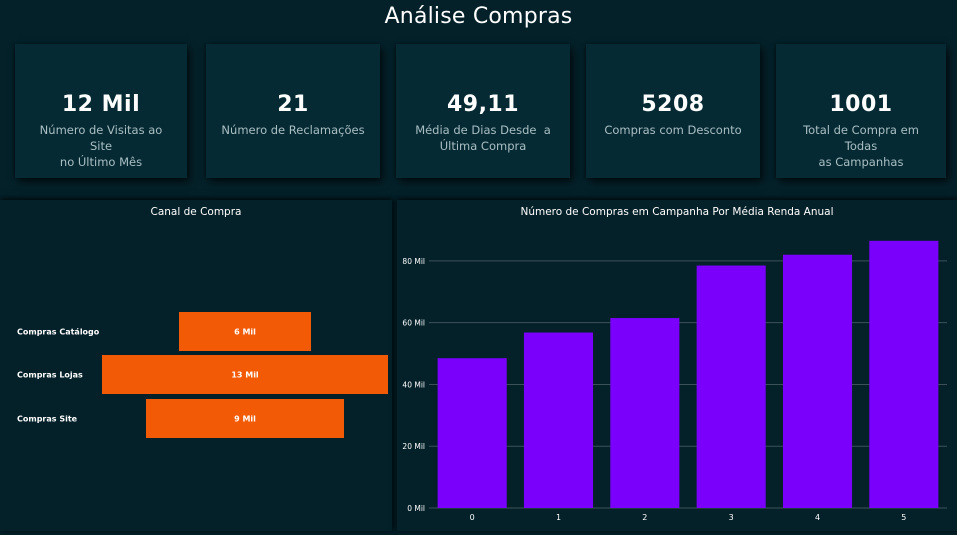 This screenshot has height=535, width=957. Describe the element at coordinates (558, 517) in the screenshot. I see `x-tick-label: 1` at that location.